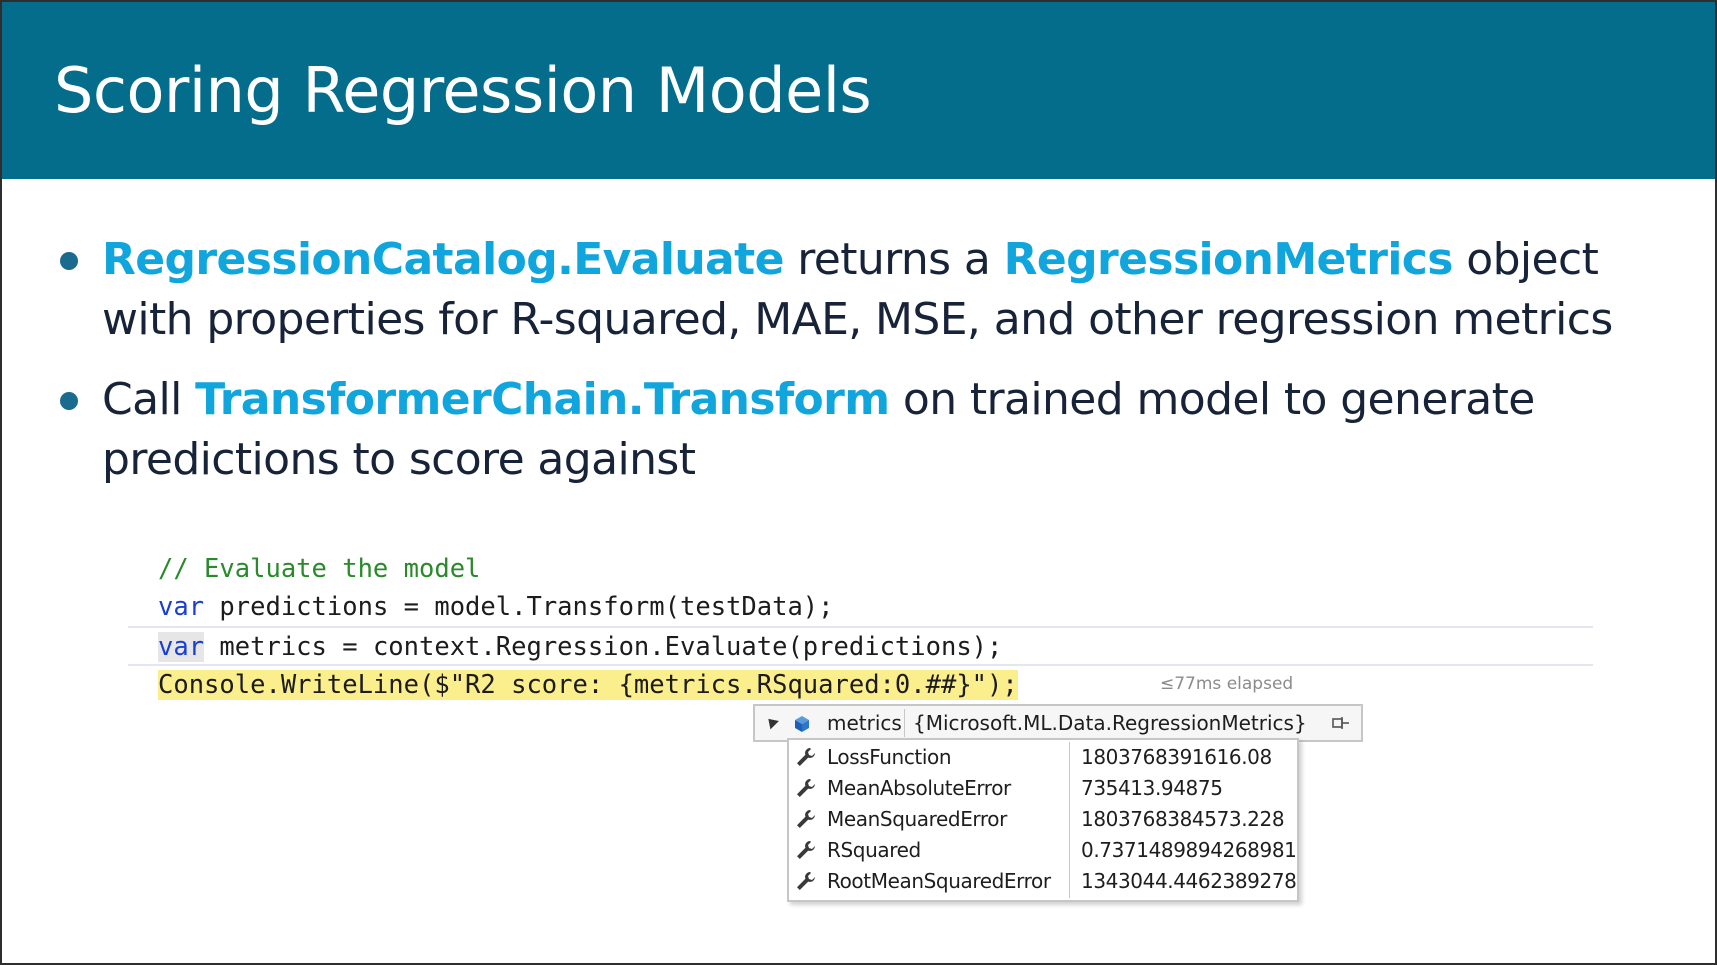  I want to click on property-value: 735413.94875, so click(1152, 788).